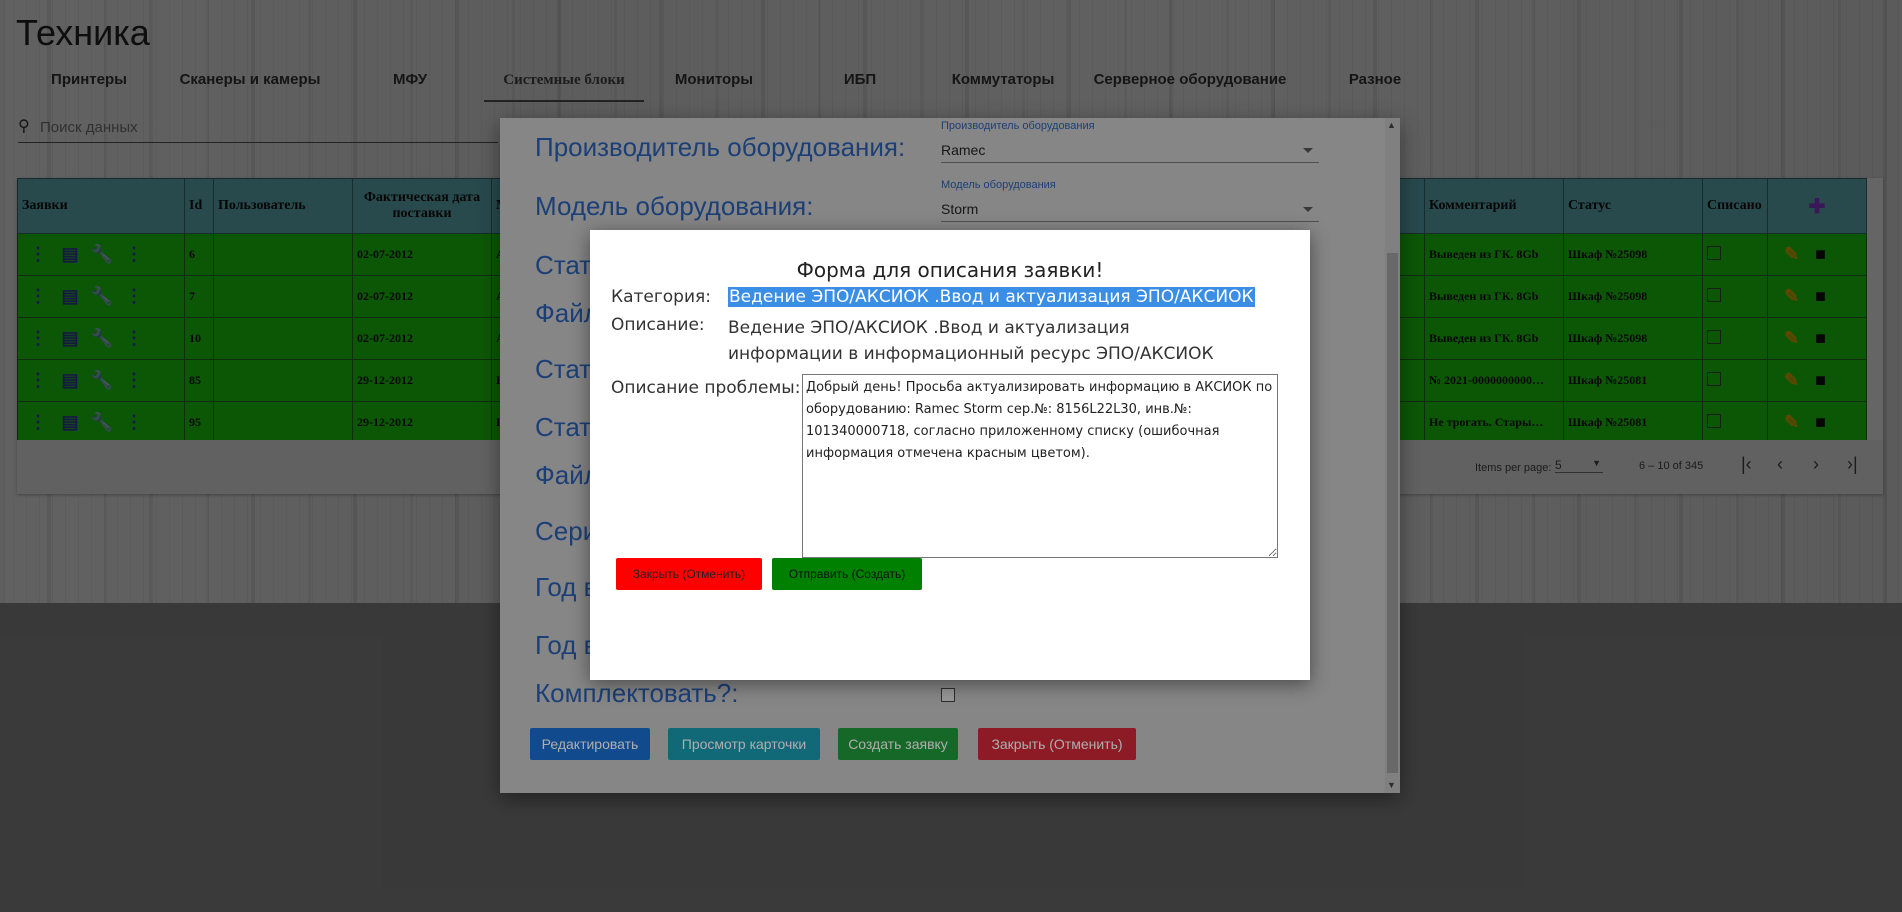  What do you see at coordinates (658, 325) in the screenshot?
I see `description-label: Описание:` at bounding box center [658, 325].